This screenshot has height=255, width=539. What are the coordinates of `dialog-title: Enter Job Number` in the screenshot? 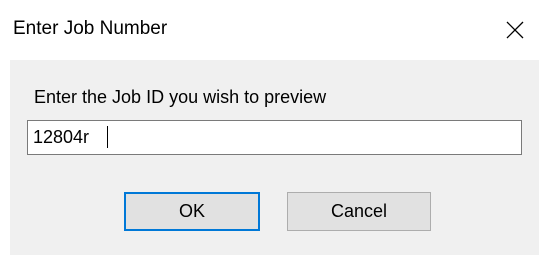 It's located at (90, 28).